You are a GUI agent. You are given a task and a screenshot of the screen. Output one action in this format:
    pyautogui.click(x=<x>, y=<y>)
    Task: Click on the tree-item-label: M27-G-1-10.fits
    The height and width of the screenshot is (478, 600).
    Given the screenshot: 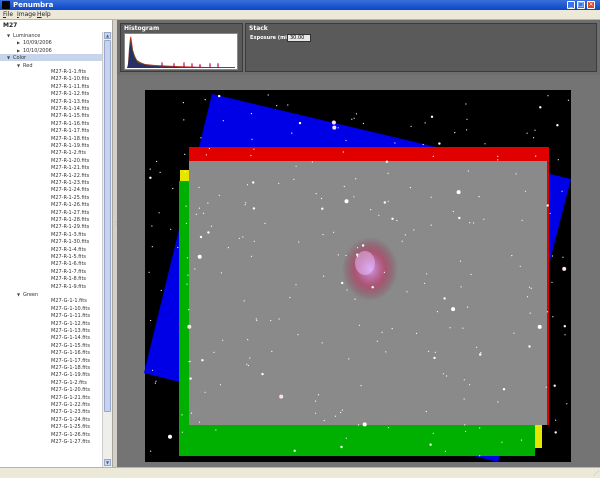 What is the action you would take?
    pyautogui.click(x=70, y=308)
    